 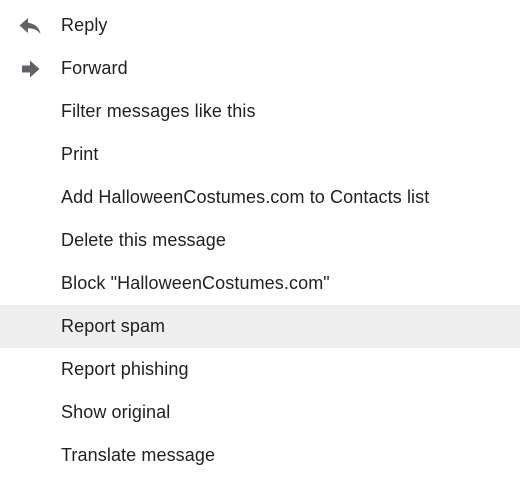 What do you see at coordinates (138, 455) in the screenshot?
I see `menu-item-label: Translate message` at bounding box center [138, 455].